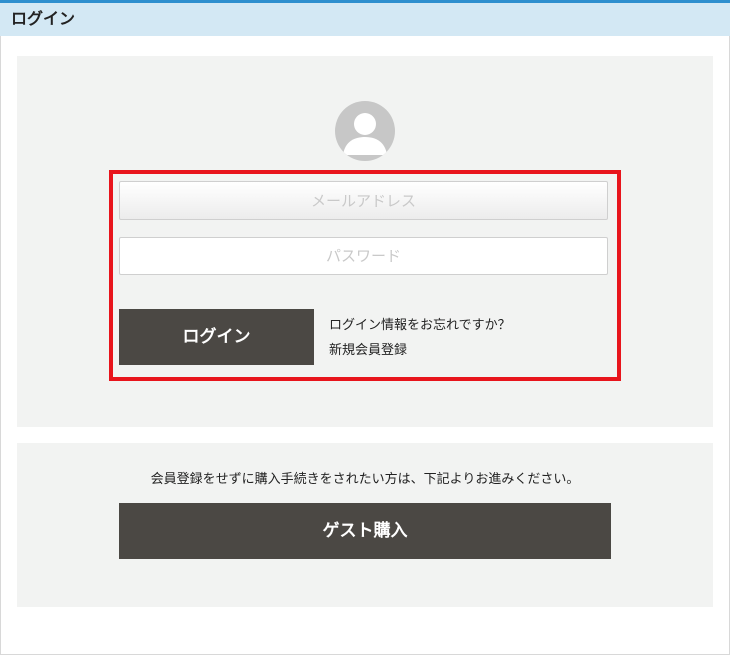 The height and width of the screenshot is (656, 730). What do you see at coordinates (365, 531) in the screenshot?
I see `guest-purchase-button: ゲスト購入` at bounding box center [365, 531].